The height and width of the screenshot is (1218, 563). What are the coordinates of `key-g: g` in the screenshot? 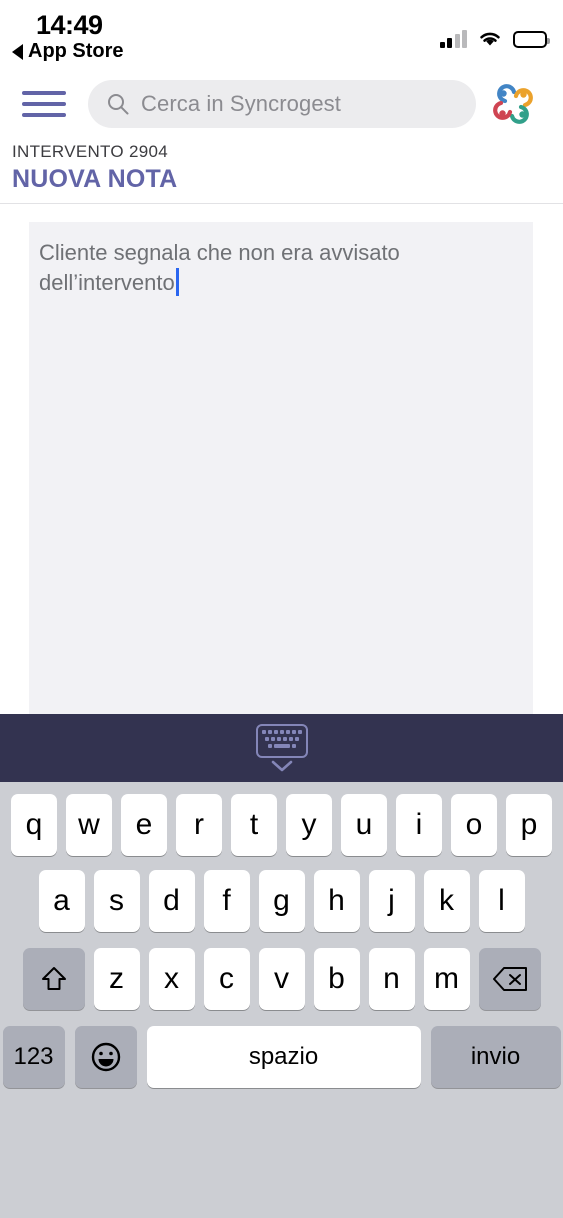 It's located at (281, 901).